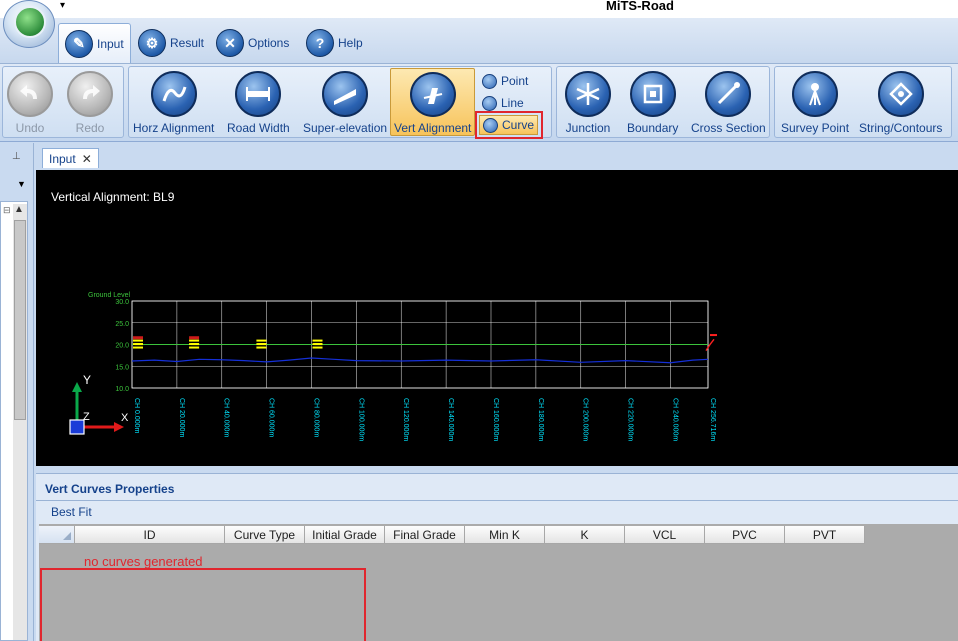 Image resolution: width=958 pixels, height=641 pixels. I want to click on line-icon, so click(489, 103).